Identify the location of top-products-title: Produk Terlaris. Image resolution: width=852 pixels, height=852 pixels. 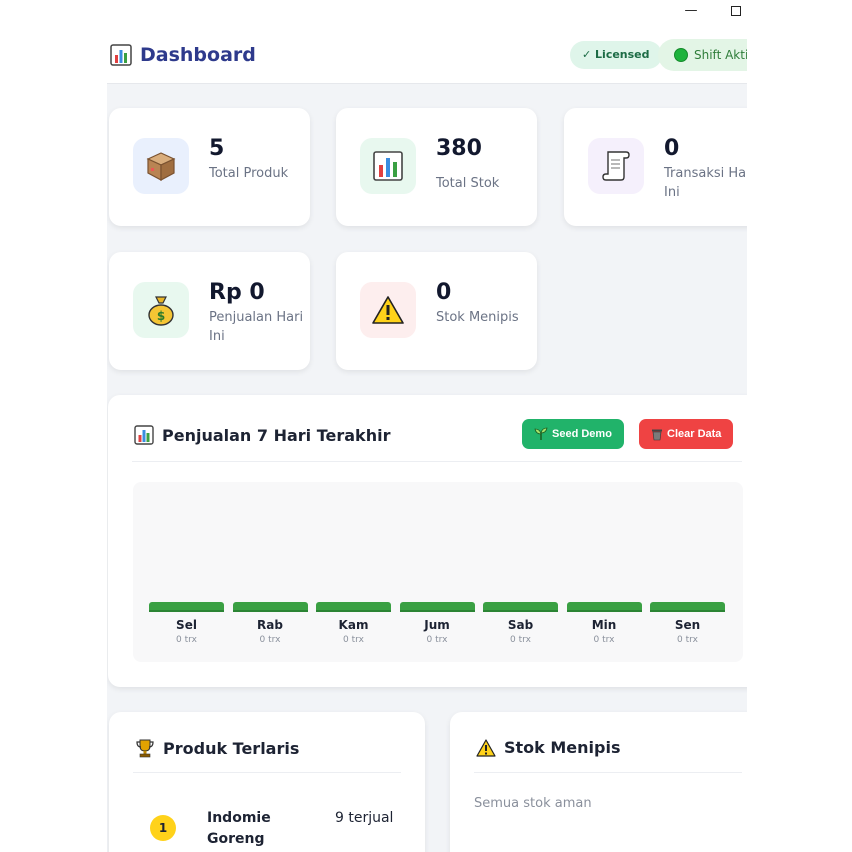
(217, 748).